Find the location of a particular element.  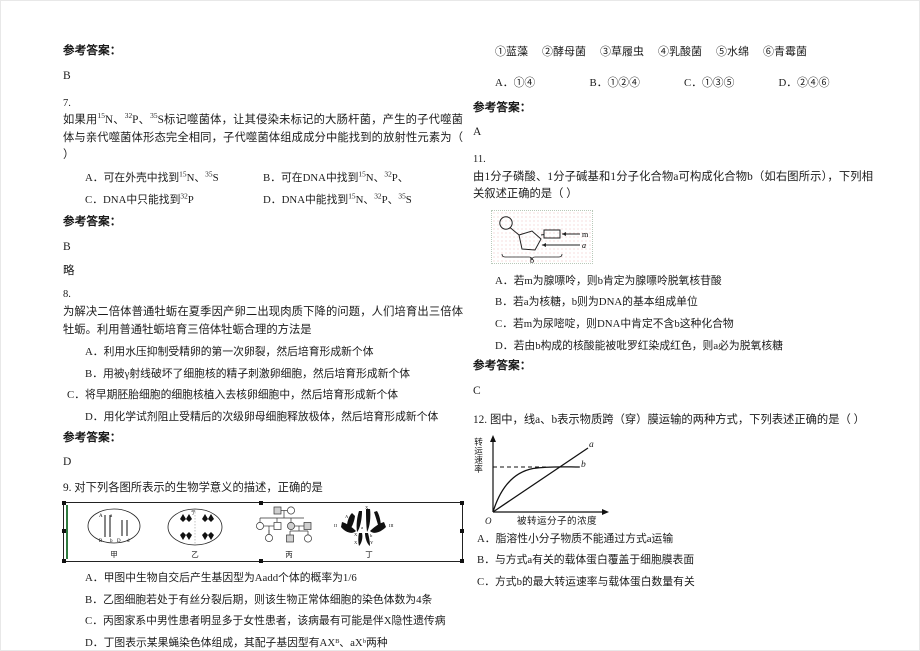

option-b-11: B．若a为核糖，b则为DNA的基本组成单位 is located at coordinates (684, 303).